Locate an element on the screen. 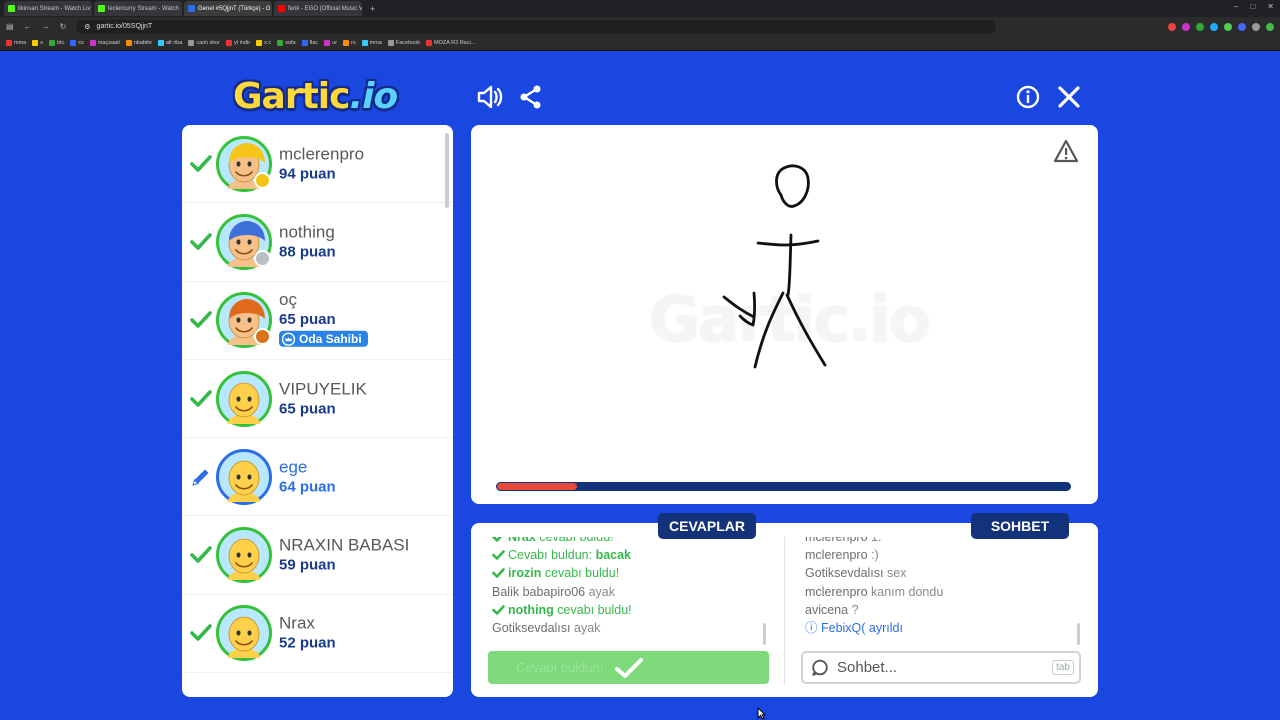 This screenshot has height=720, width=1280. browser-tab: leclercurry Stream - Watch✕ is located at coordinates (138, 8).